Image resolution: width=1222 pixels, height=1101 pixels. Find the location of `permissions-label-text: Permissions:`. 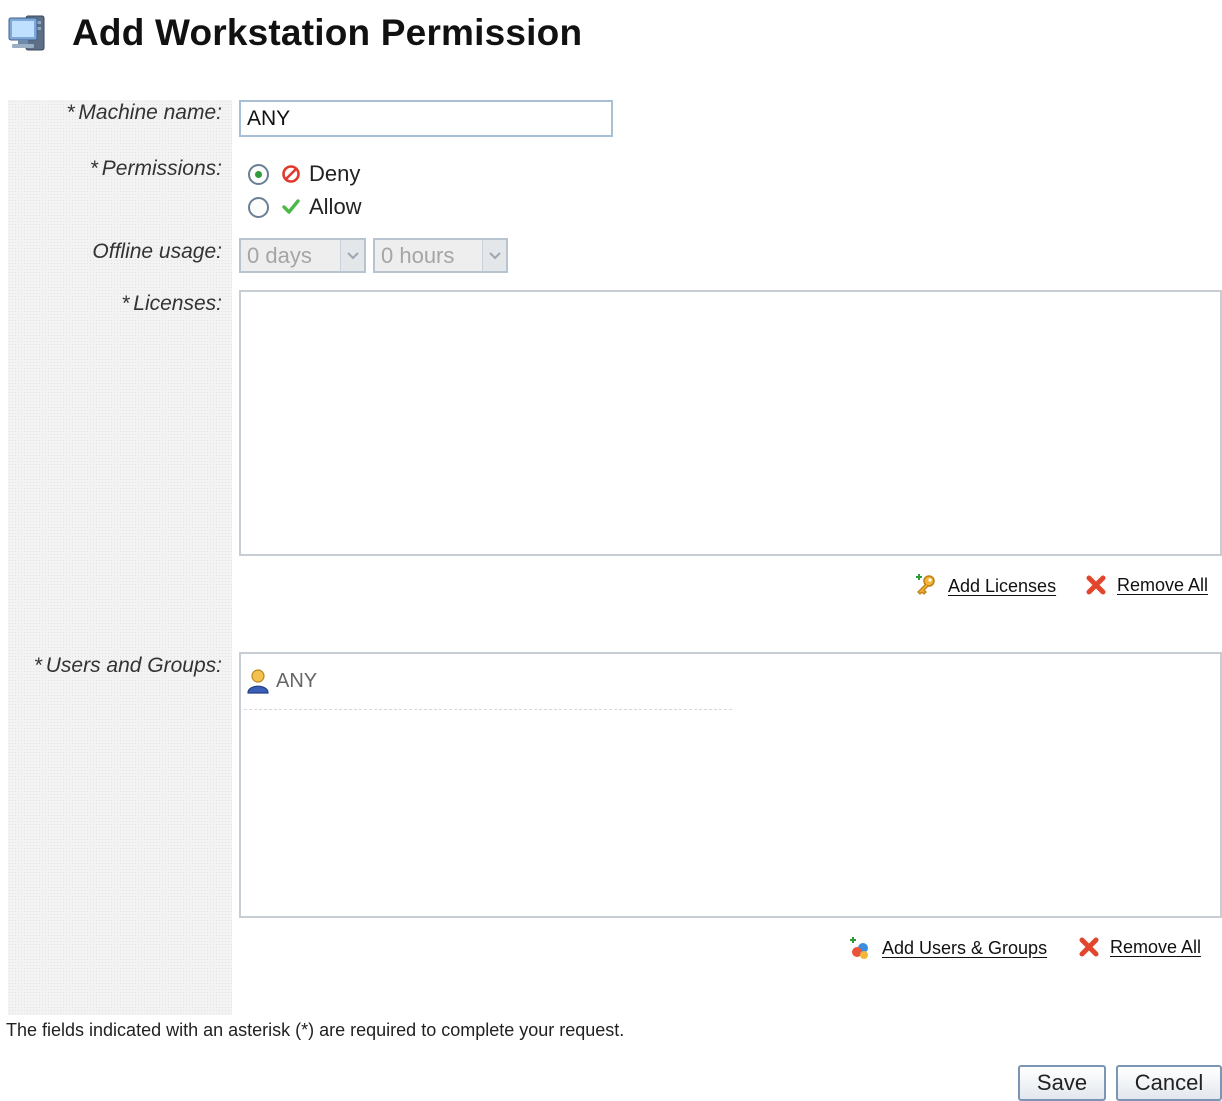

permissions-label-text: Permissions: is located at coordinates (161, 168).